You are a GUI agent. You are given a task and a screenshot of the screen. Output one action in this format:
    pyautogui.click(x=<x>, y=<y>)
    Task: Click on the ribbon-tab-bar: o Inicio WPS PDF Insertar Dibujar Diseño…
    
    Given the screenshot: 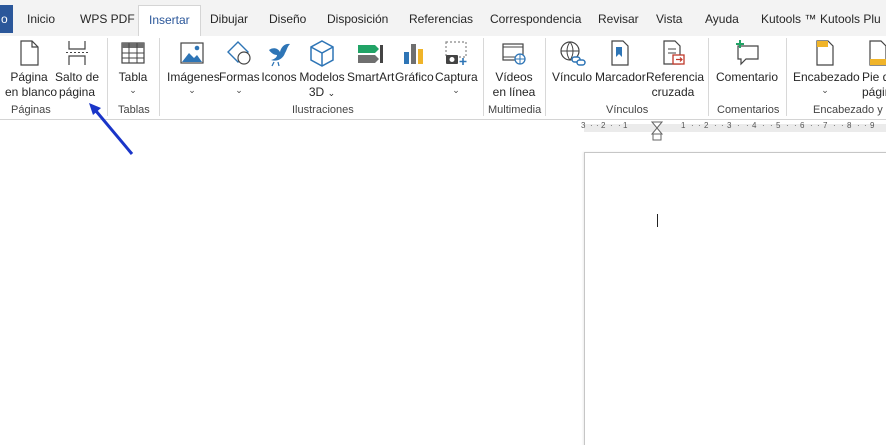 What is the action you would take?
    pyautogui.click(x=443, y=18)
    